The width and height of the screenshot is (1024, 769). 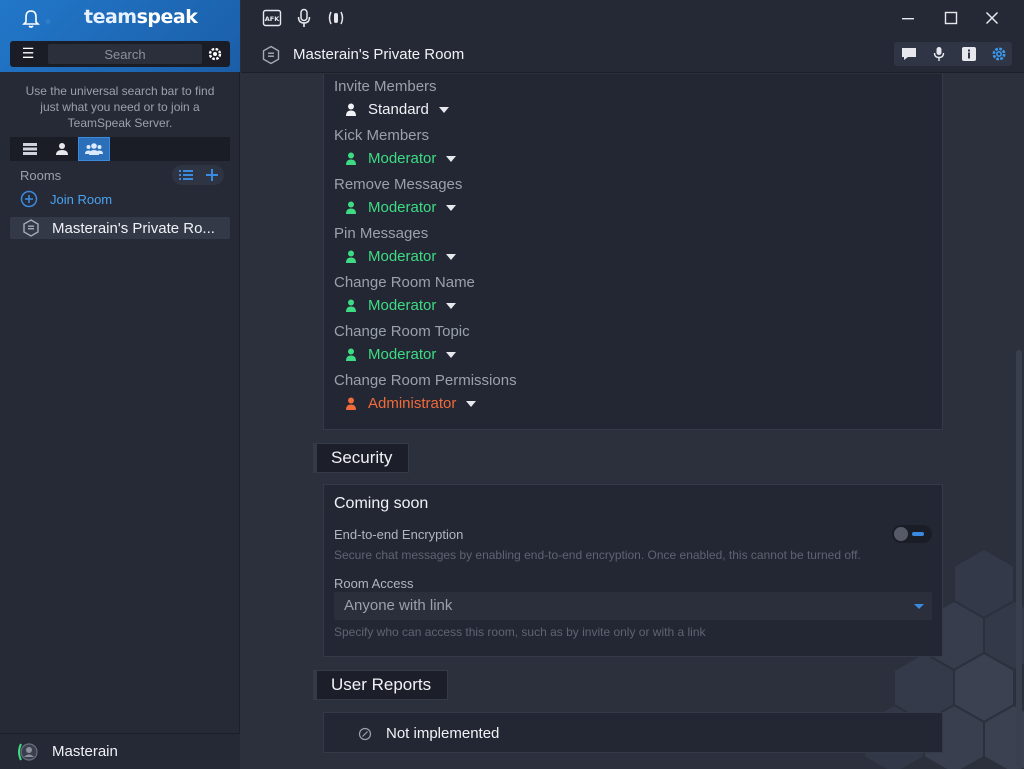 What do you see at coordinates (953, 54) in the screenshot?
I see `room-toolbar` at bounding box center [953, 54].